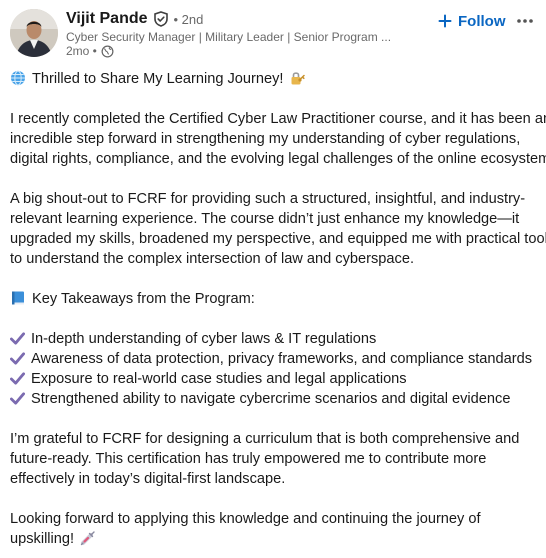  I want to click on more-options-button, so click(525, 21).